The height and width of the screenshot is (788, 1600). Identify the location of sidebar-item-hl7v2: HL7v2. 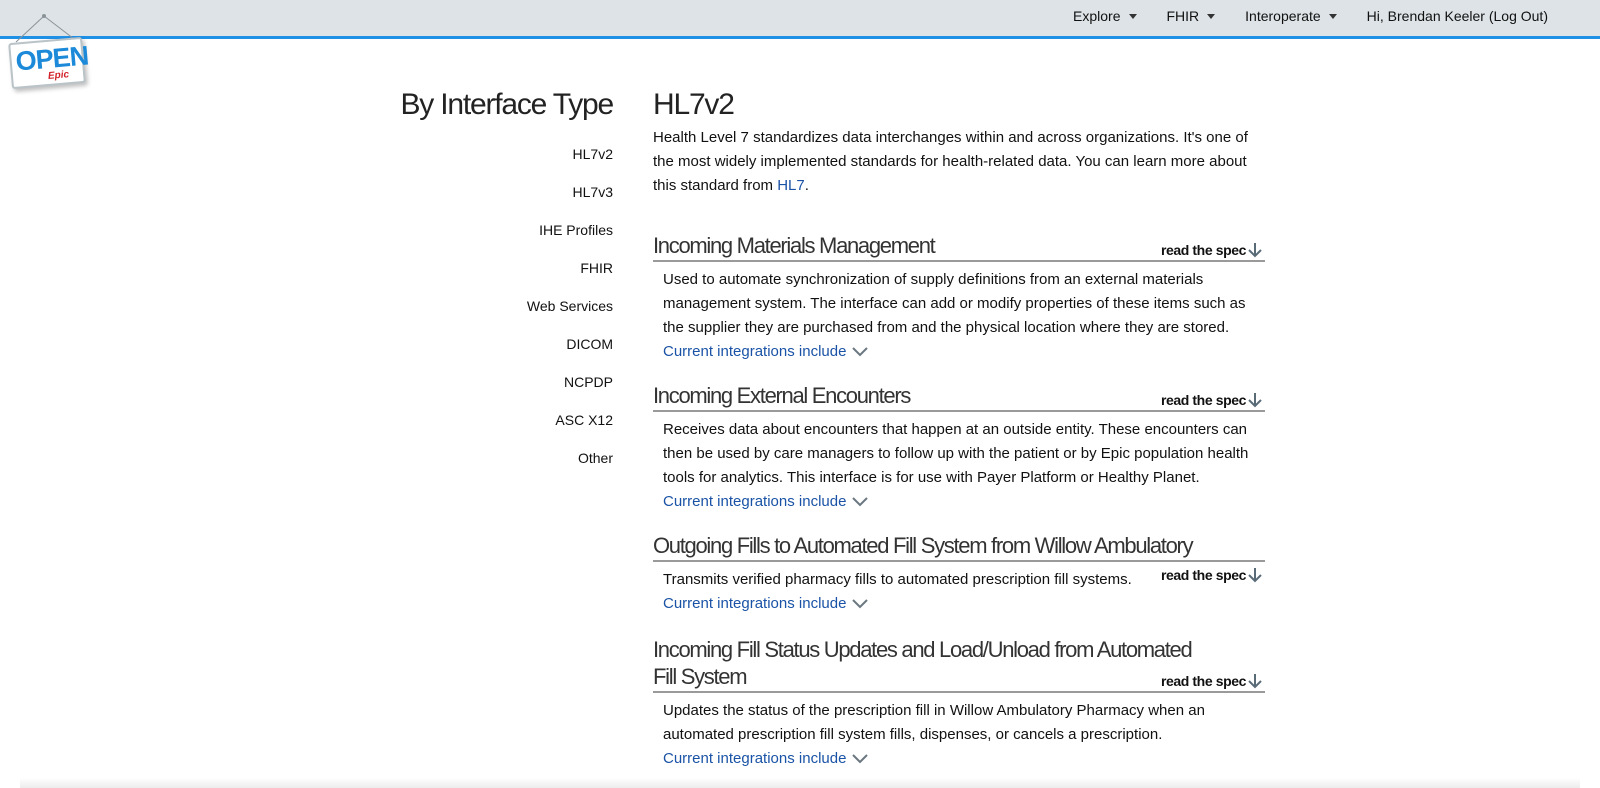
(570, 165).